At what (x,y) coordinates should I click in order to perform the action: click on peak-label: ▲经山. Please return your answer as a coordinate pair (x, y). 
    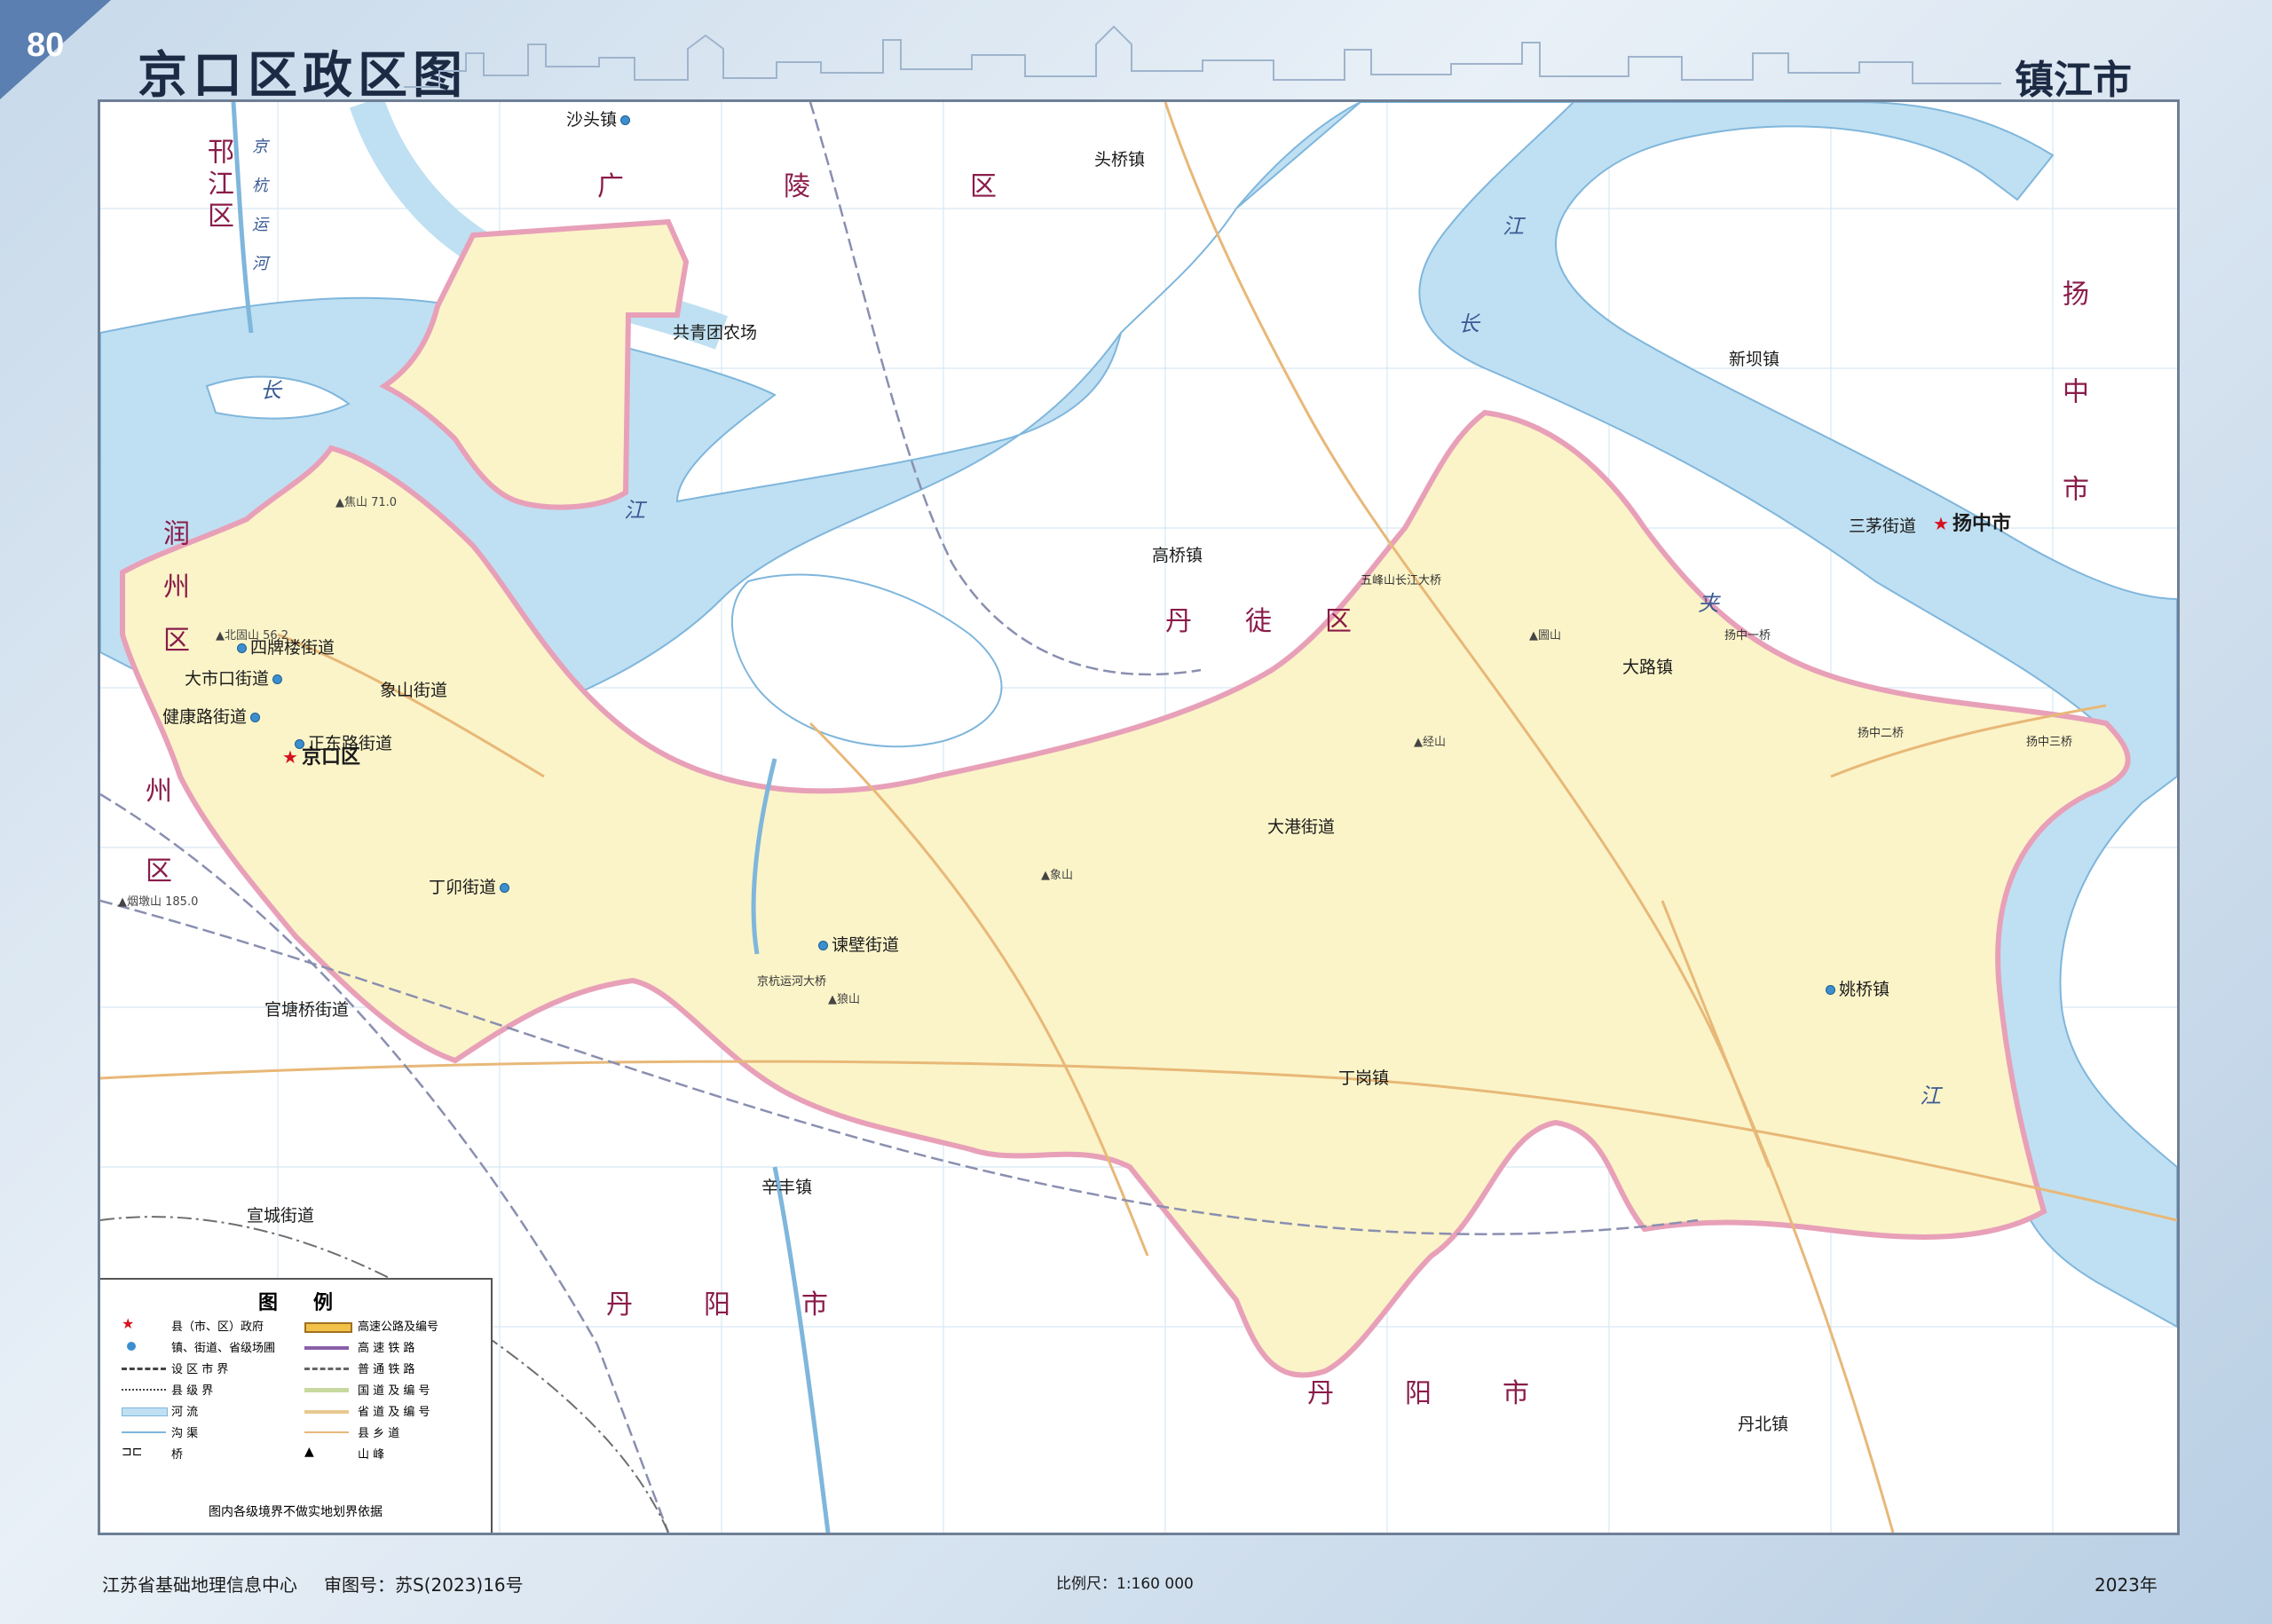
    Looking at the image, I should click on (1430, 742).